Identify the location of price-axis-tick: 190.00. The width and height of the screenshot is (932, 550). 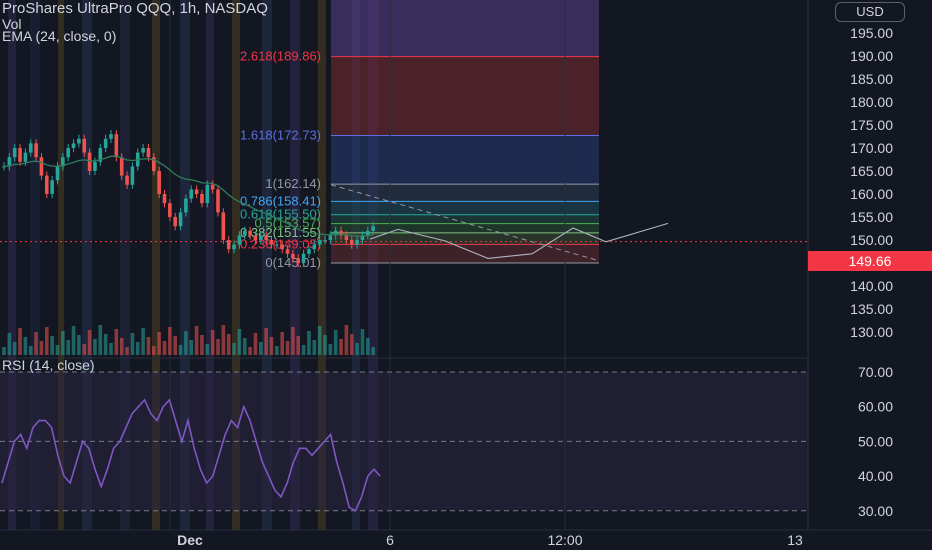
(871, 56).